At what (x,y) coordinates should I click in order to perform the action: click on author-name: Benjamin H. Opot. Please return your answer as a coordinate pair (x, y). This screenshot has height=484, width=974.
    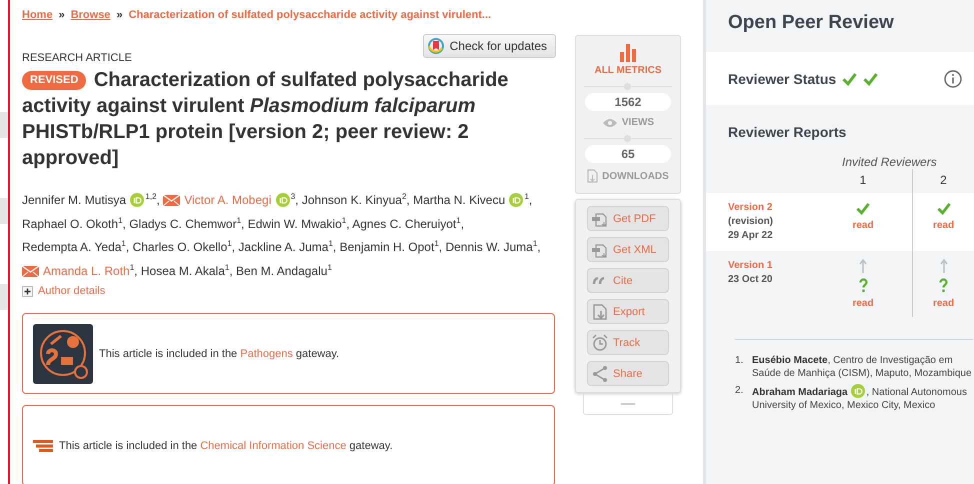
    Looking at the image, I should click on (387, 247).